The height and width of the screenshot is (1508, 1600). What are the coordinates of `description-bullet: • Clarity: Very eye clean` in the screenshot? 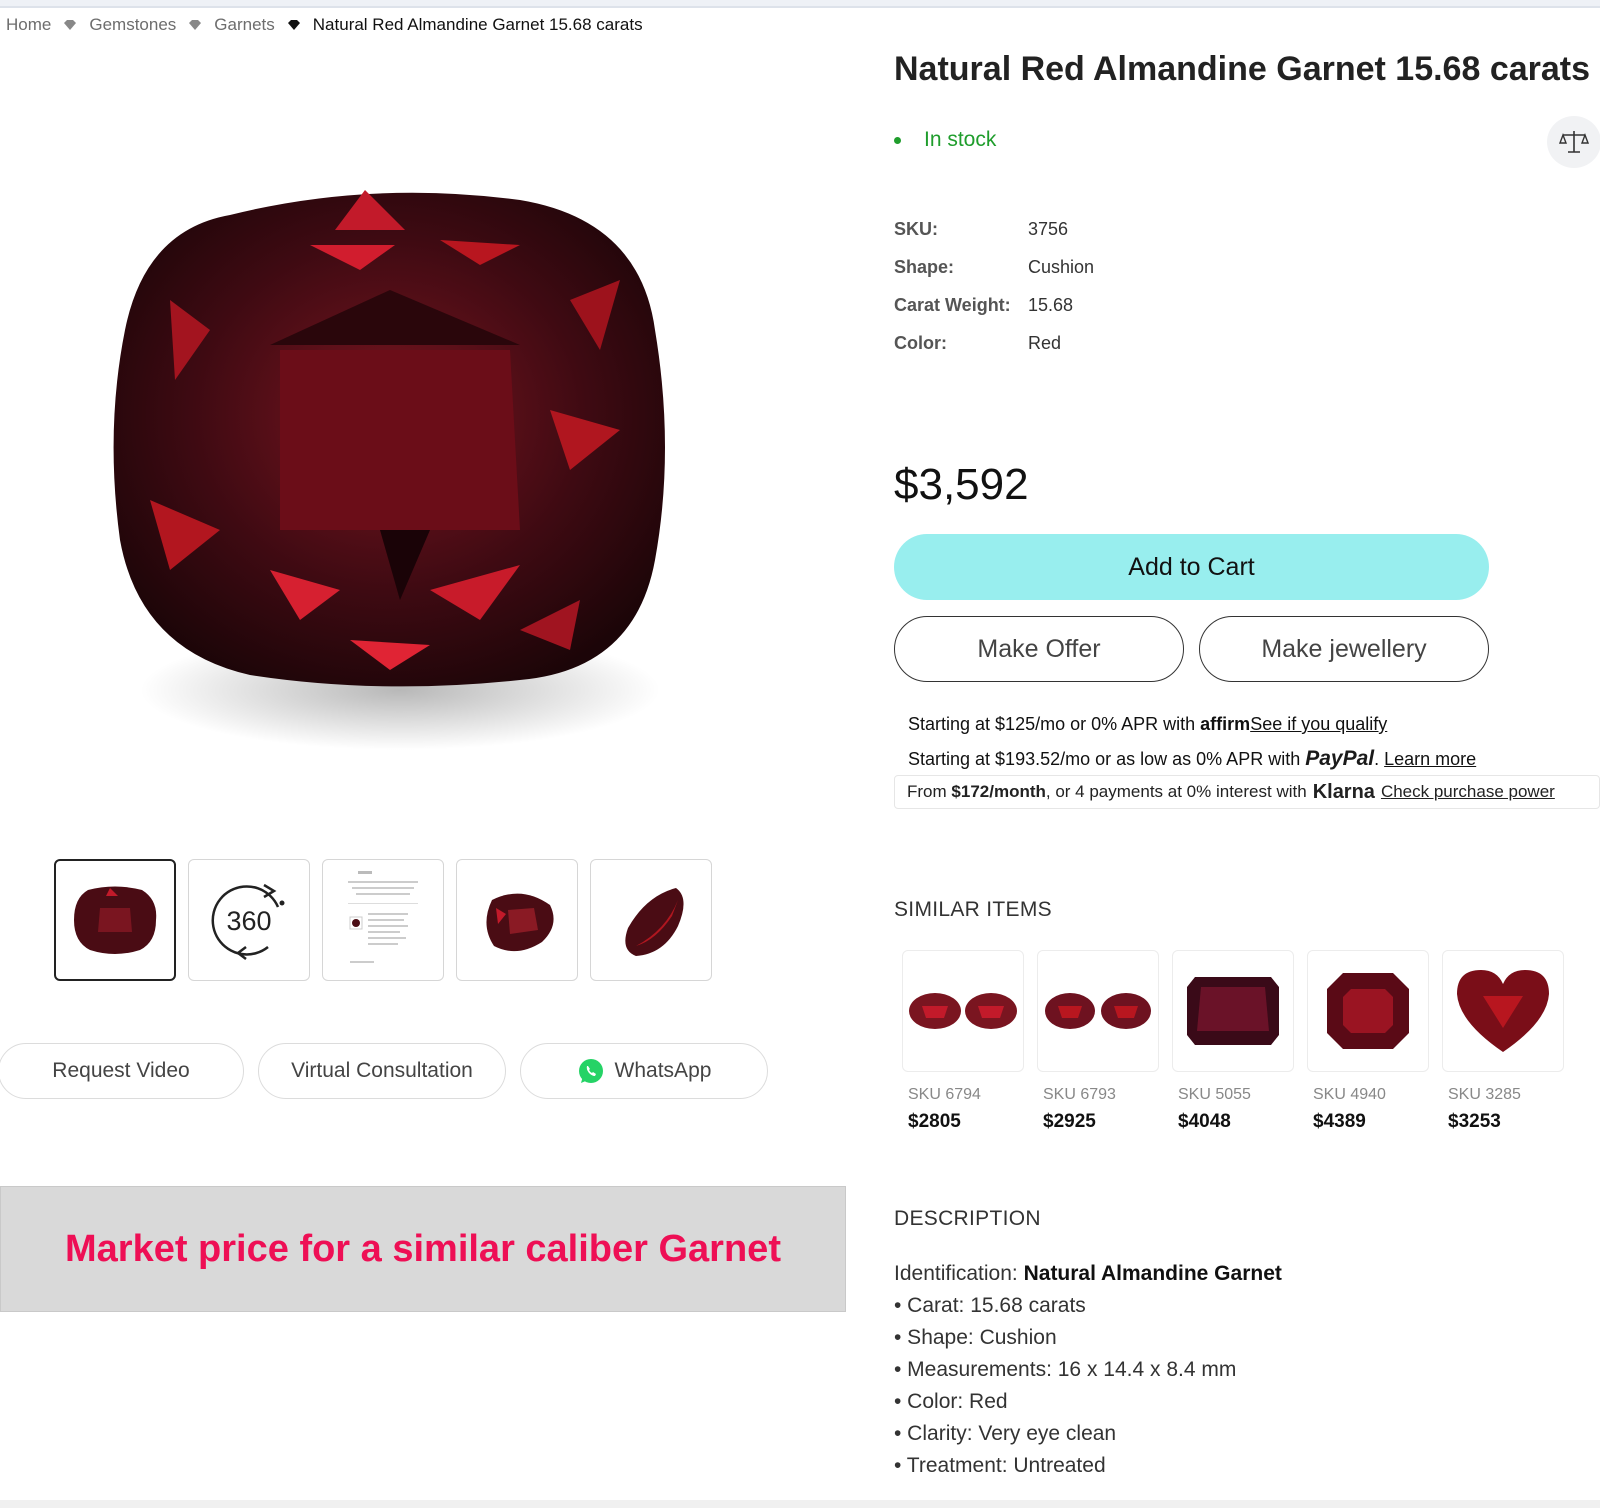 It's located at (1005, 1433).